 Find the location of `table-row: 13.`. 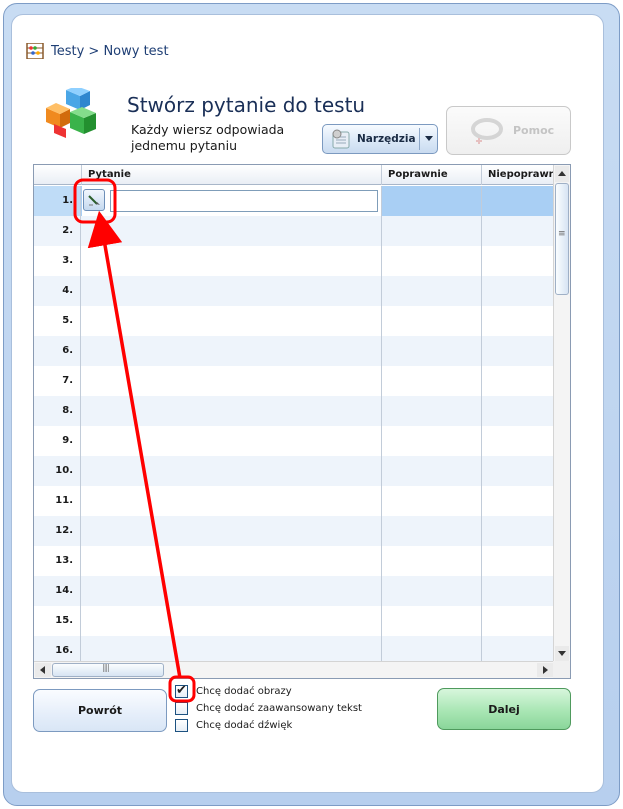

table-row: 13. is located at coordinates (294, 561).